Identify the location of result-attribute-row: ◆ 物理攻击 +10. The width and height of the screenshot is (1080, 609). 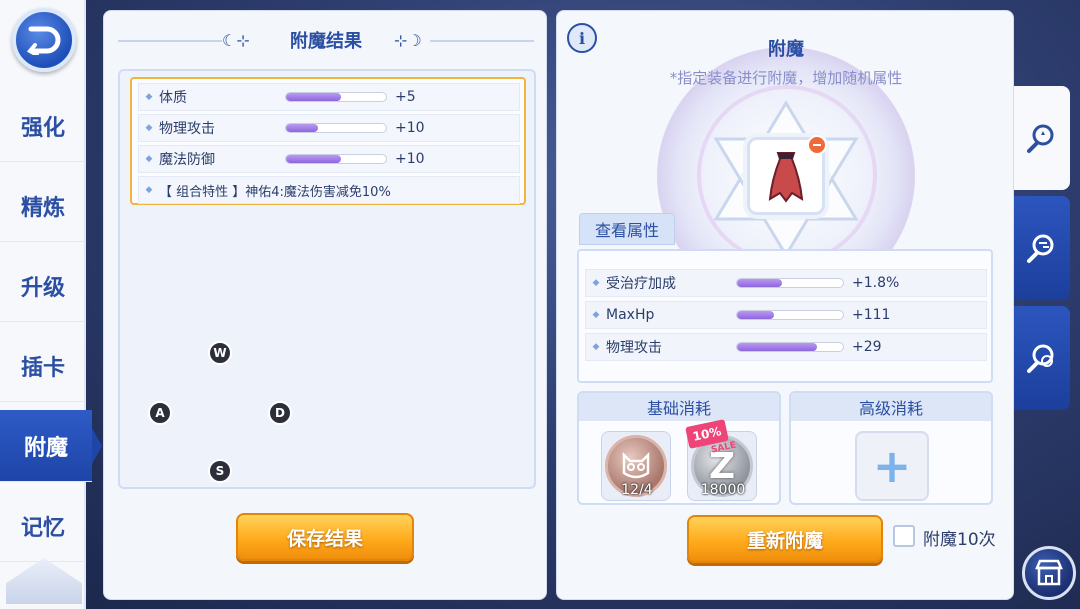
(329, 128).